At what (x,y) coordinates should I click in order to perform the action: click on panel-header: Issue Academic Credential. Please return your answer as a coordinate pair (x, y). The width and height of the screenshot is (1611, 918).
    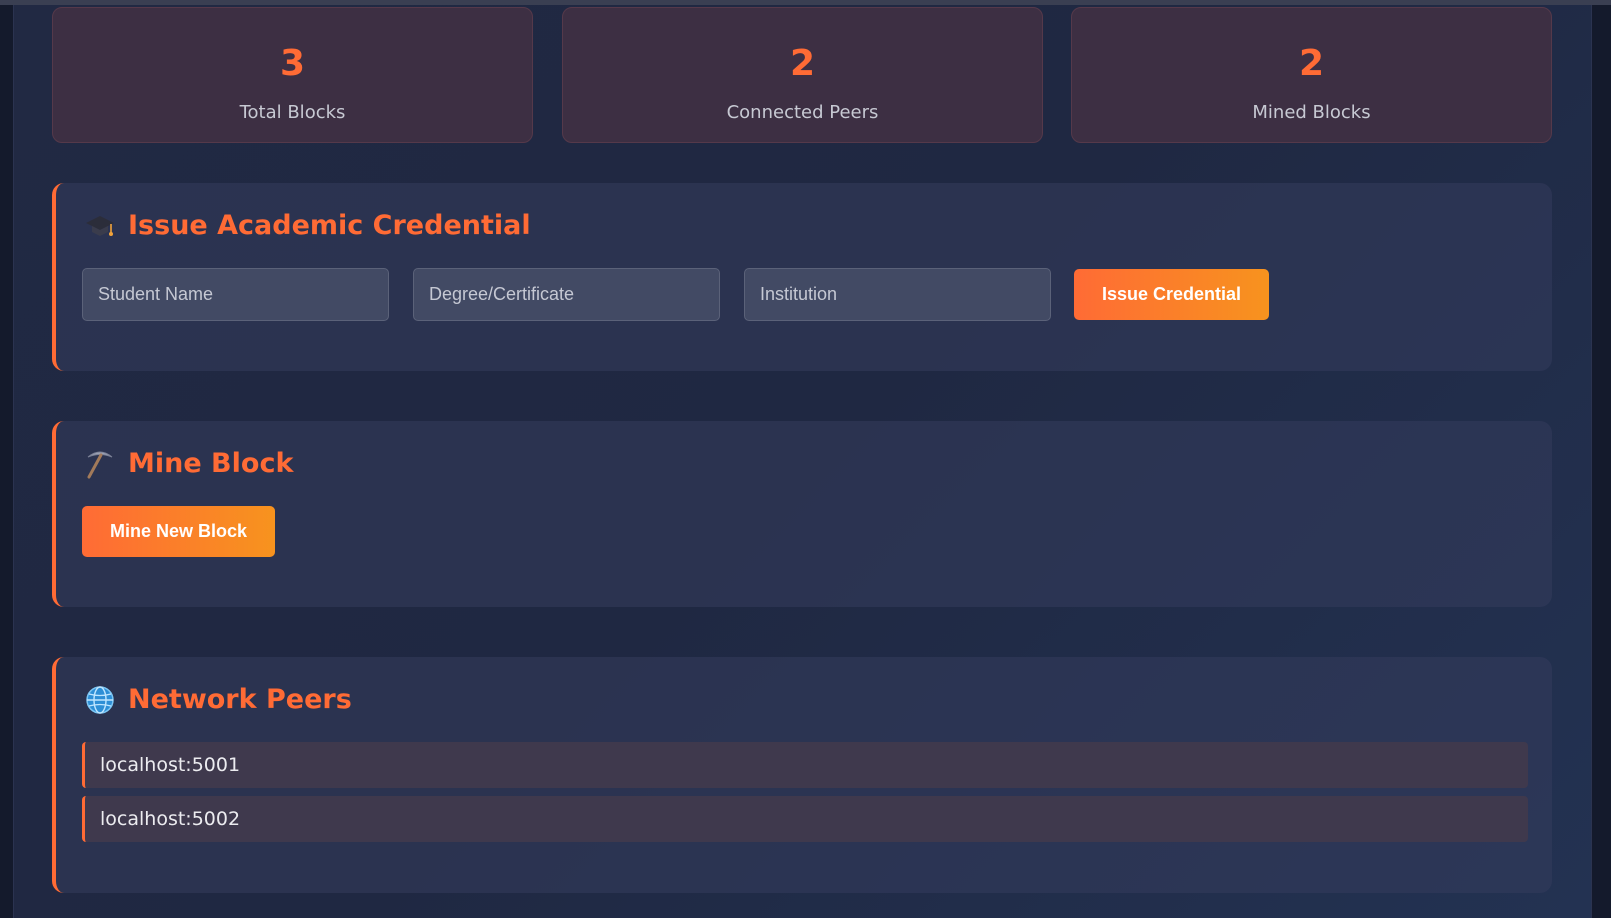
    Looking at the image, I should click on (307, 226).